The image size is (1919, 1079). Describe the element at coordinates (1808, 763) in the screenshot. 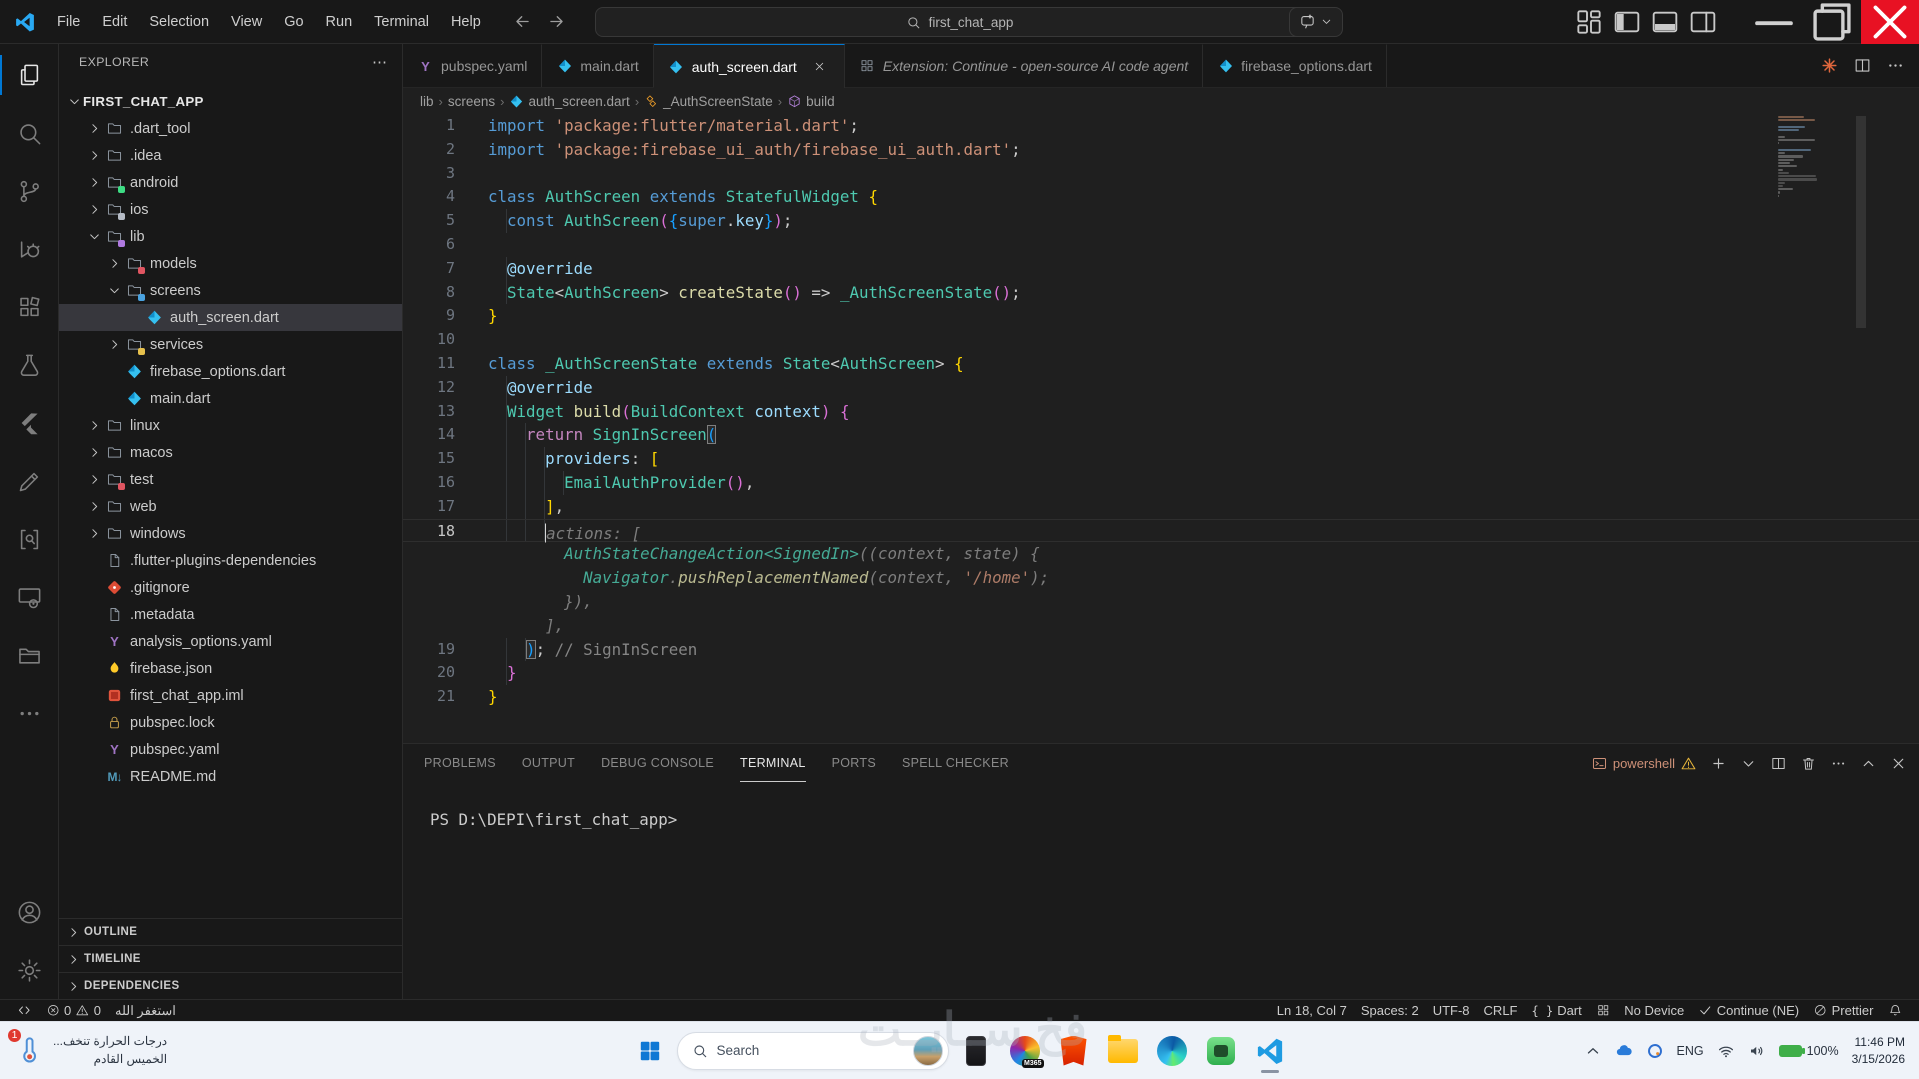

I see `panel-trash-icon` at that location.